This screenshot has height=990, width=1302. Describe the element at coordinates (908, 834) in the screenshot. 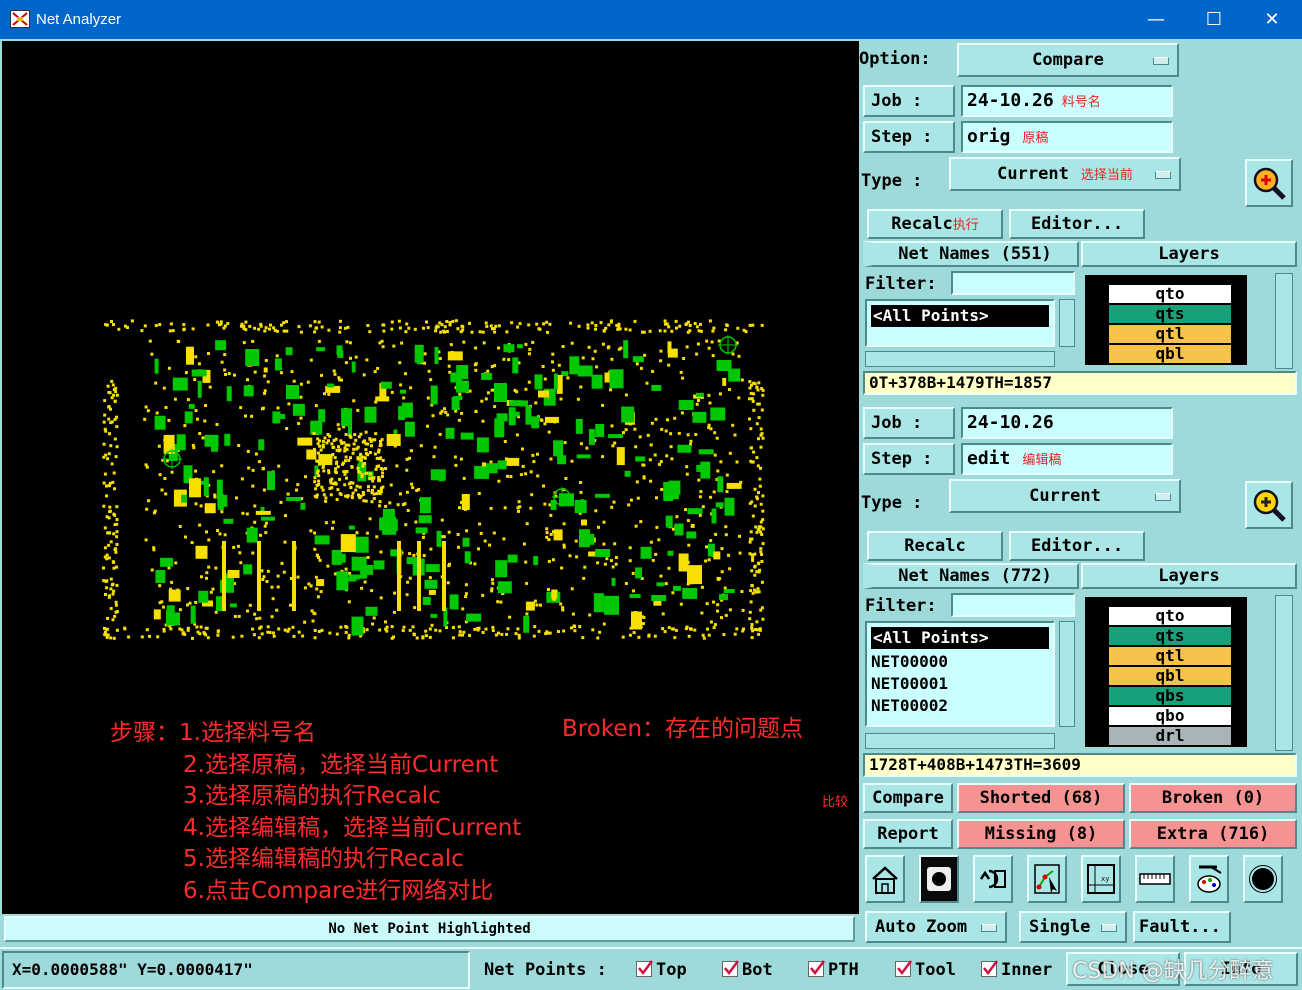

I see `report-button: Report` at that location.